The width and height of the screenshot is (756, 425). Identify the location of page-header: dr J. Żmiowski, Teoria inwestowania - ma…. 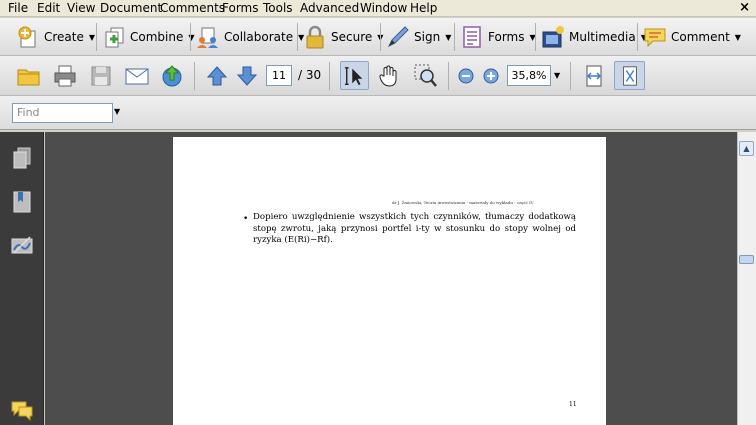
(463, 202).